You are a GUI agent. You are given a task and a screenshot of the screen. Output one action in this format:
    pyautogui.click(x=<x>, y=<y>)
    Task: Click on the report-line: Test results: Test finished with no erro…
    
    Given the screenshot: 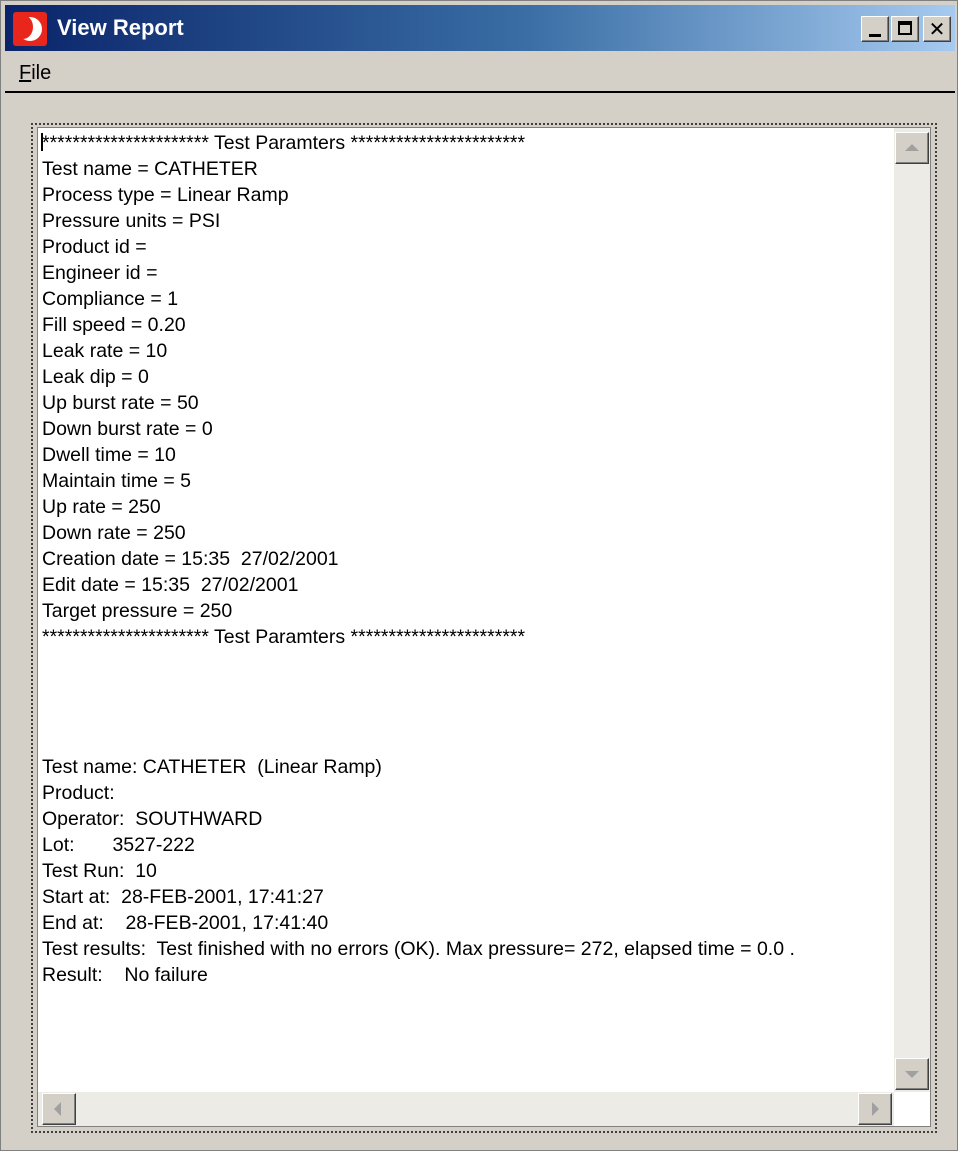 What is the action you would take?
    pyautogui.click(x=418, y=949)
    